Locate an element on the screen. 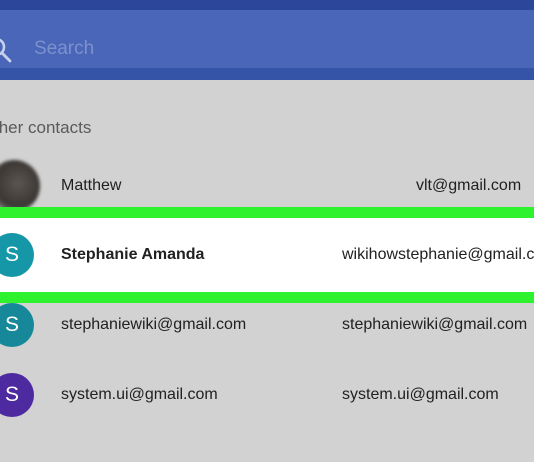  header-strip is located at coordinates (267, 5).